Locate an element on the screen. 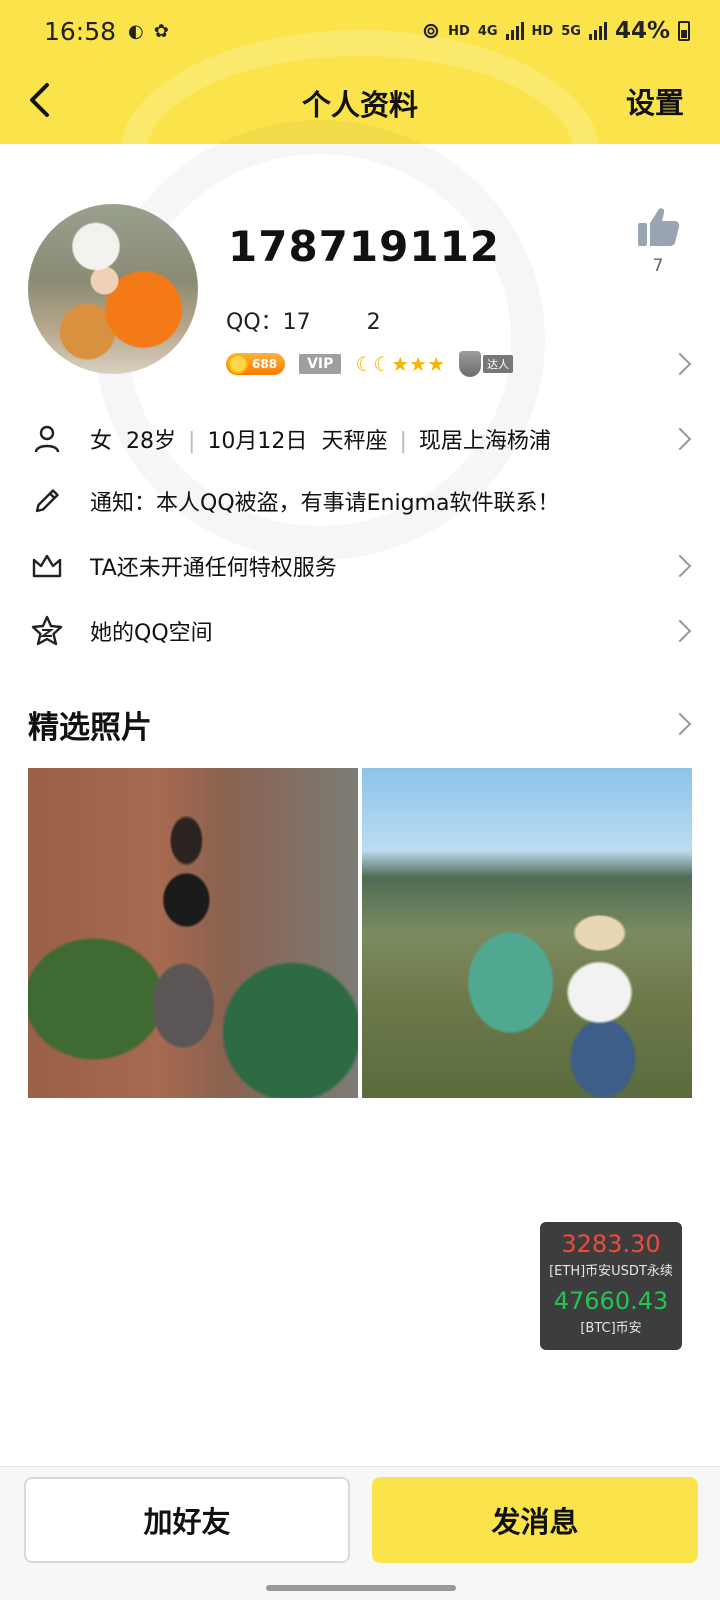 The height and width of the screenshot is (1600, 720). back-button is located at coordinates (40, 100).